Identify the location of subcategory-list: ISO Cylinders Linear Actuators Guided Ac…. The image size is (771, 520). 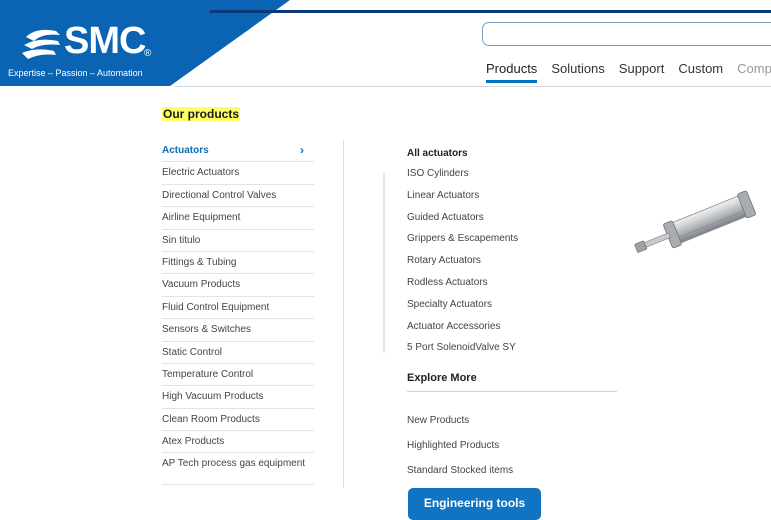
(462, 261).